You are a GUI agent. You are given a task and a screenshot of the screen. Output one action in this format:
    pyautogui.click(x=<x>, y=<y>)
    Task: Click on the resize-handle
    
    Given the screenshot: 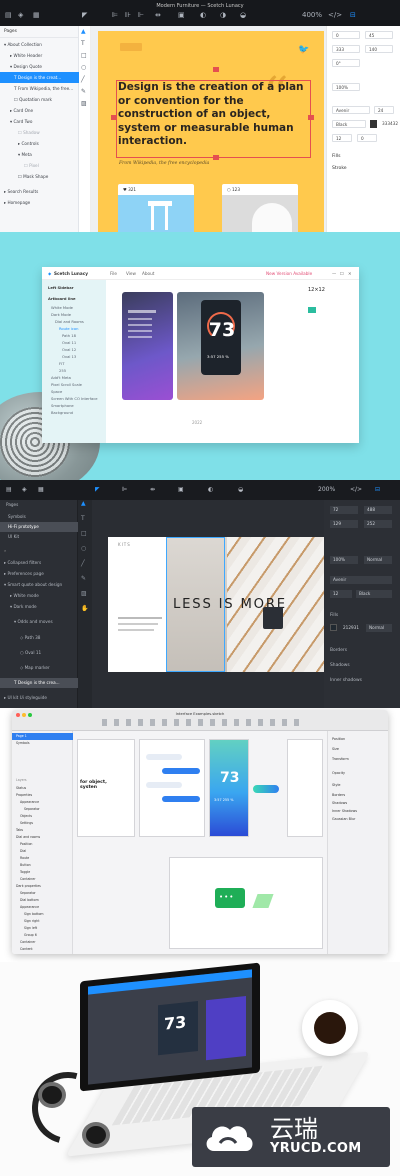 What is the action you would take?
    pyautogui.click(x=311, y=117)
    